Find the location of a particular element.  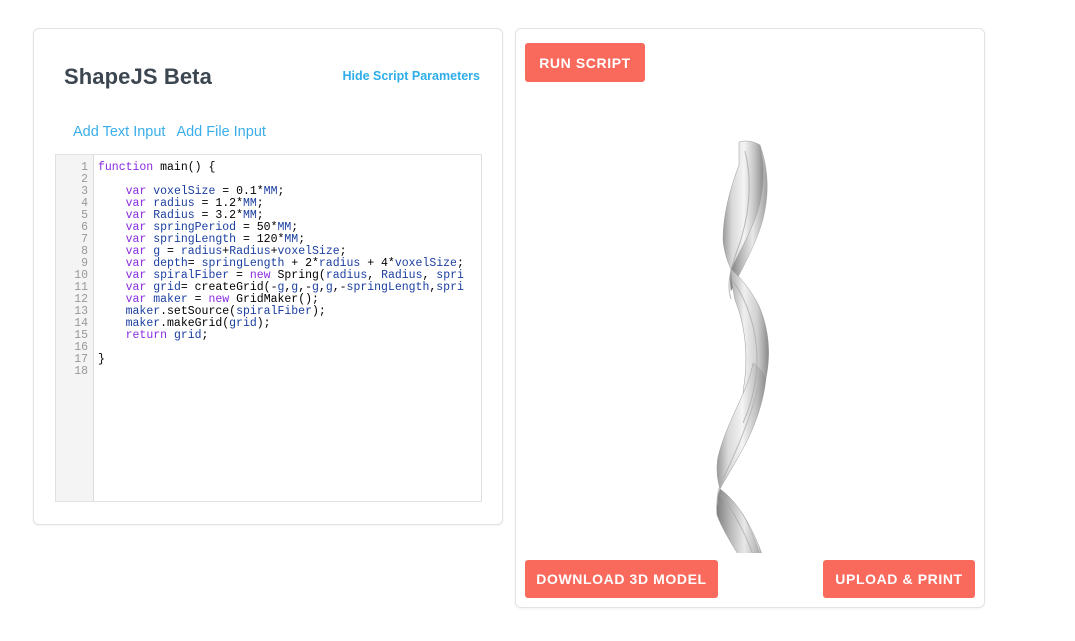

editor-line-number: 18 is located at coordinates (81, 371).